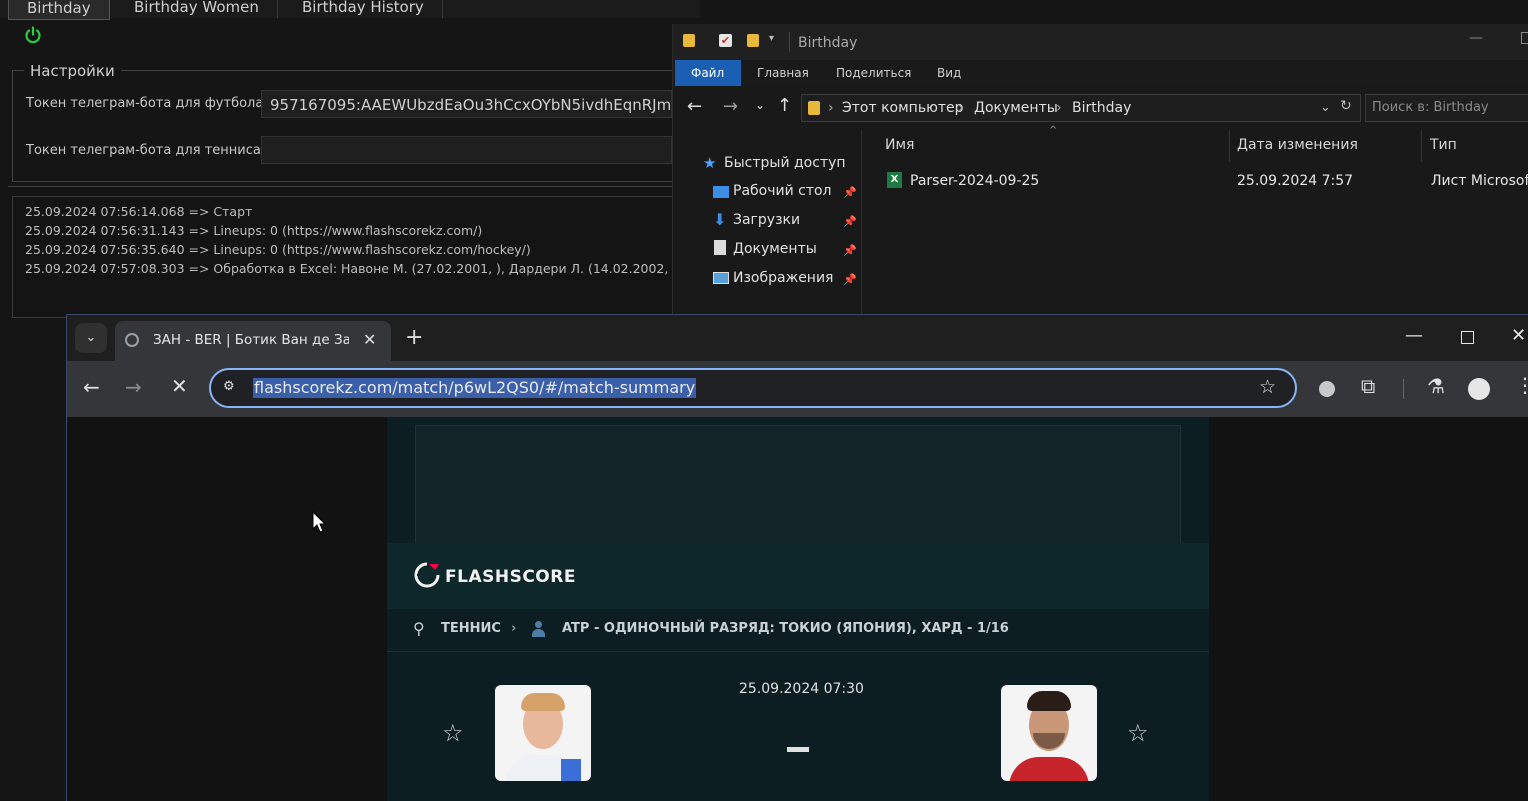  Describe the element at coordinates (760, 105) in the screenshot. I see `recent-locations-icon: ⌄` at that location.